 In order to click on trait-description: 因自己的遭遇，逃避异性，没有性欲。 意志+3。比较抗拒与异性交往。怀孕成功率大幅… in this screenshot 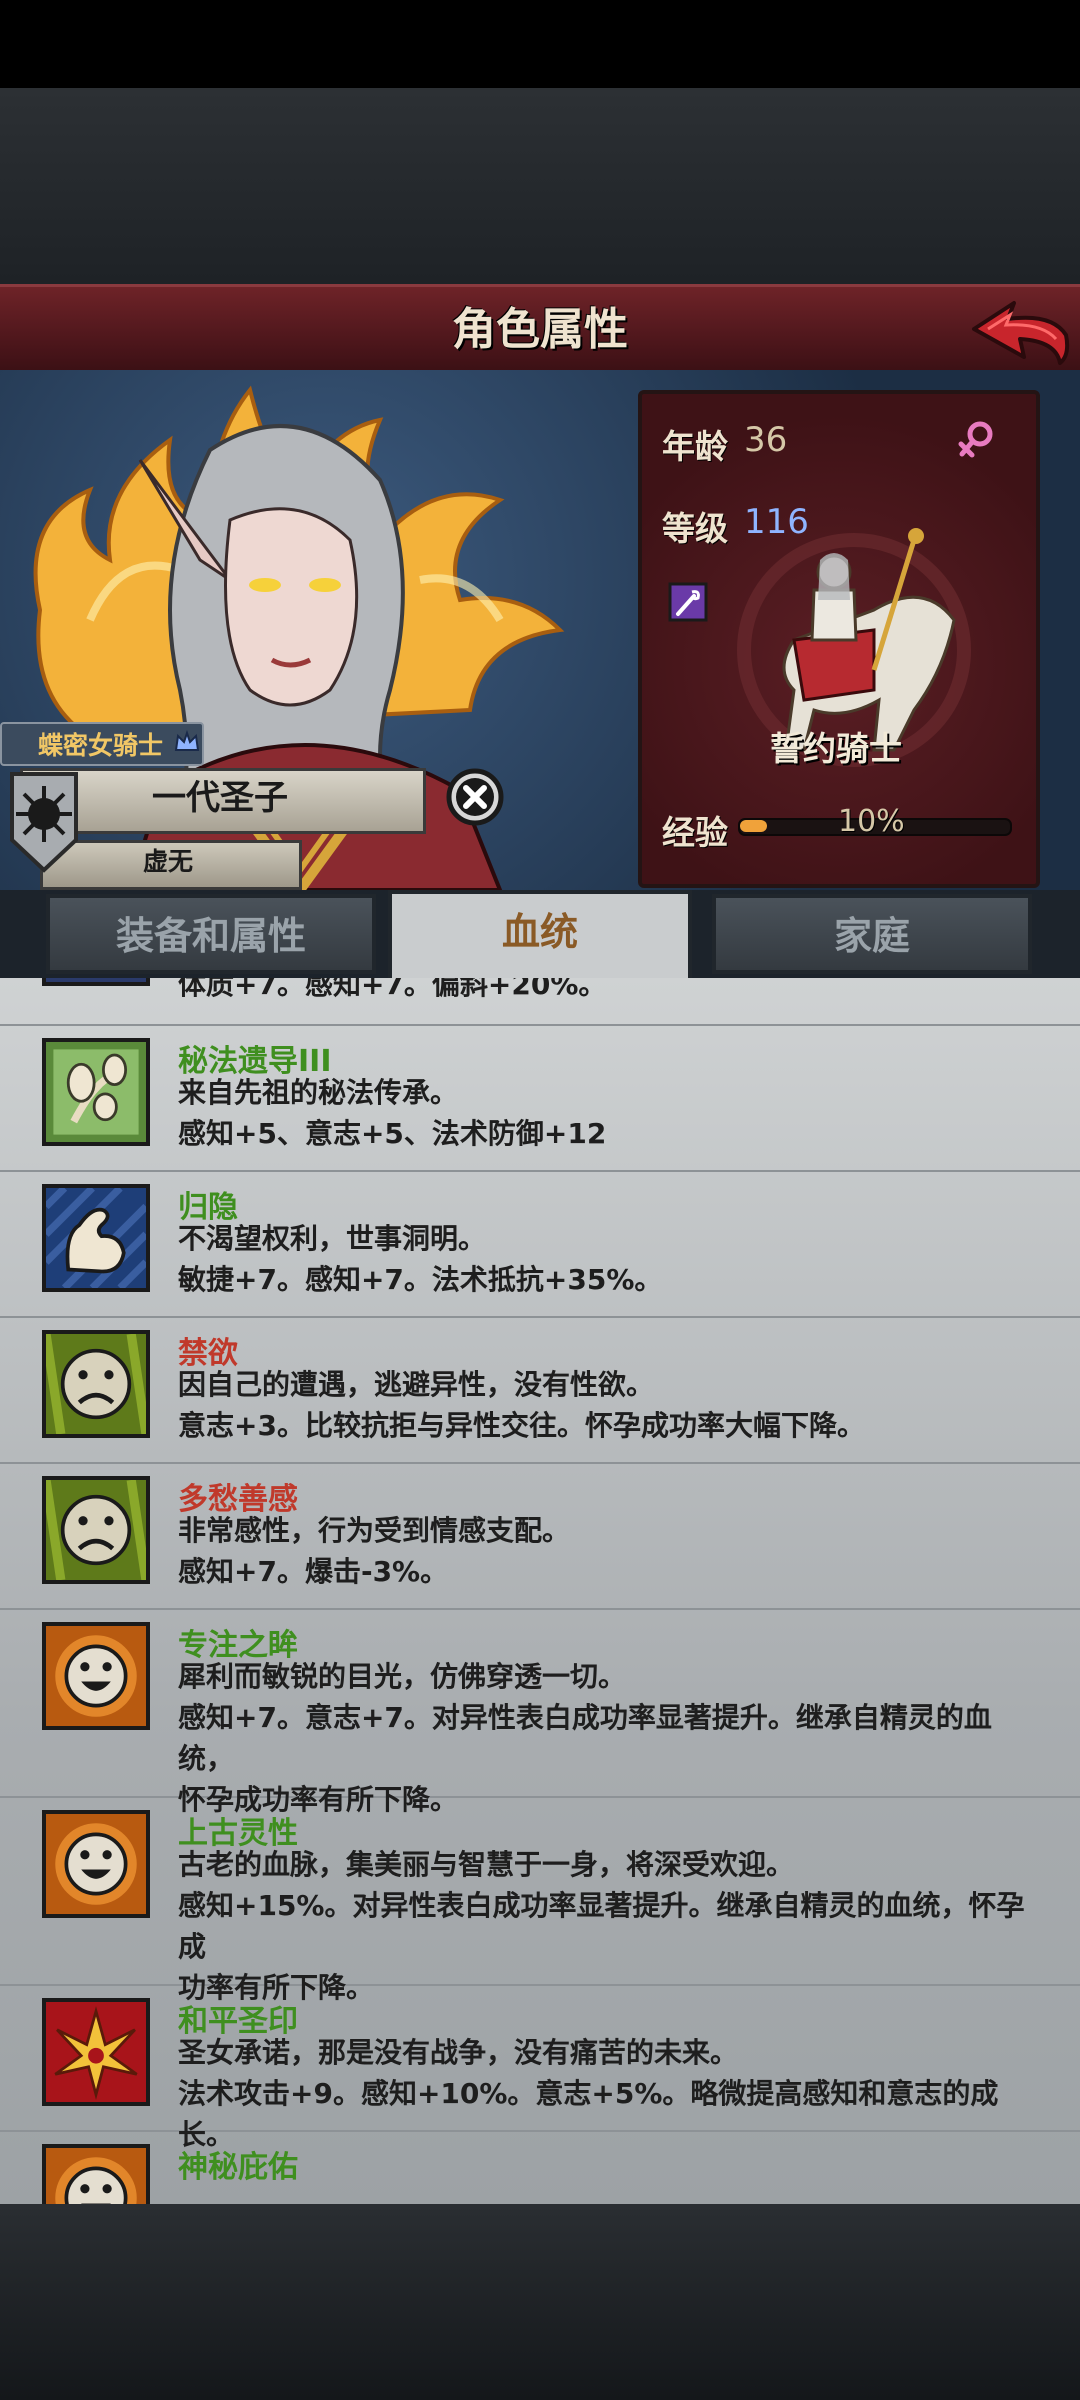, I will do `click(521, 1405)`.